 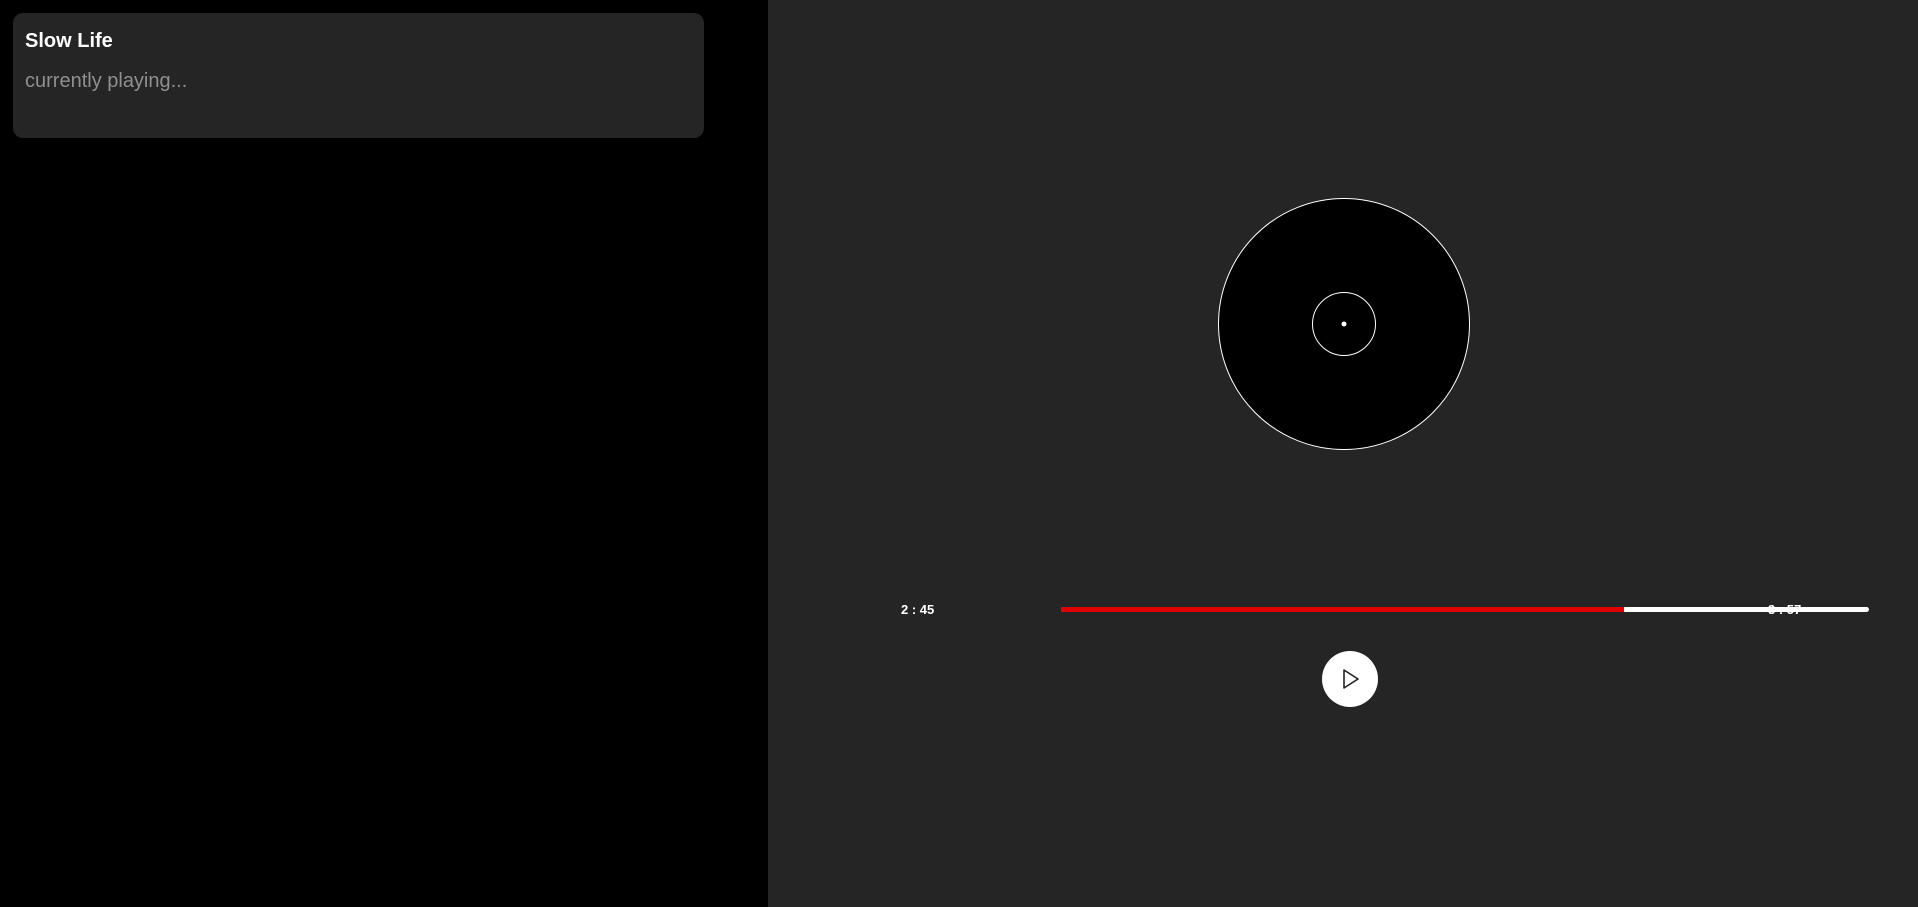 I want to click on progress-row: 2 : 45 3 : 57, so click(x=1378, y=610).